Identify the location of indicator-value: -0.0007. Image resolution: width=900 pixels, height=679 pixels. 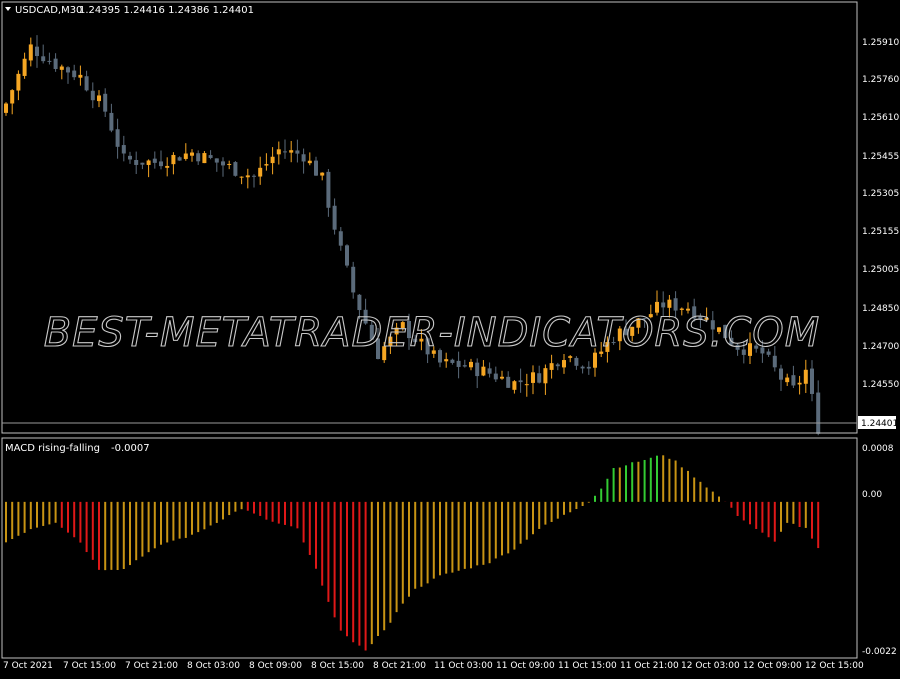
(130, 448).